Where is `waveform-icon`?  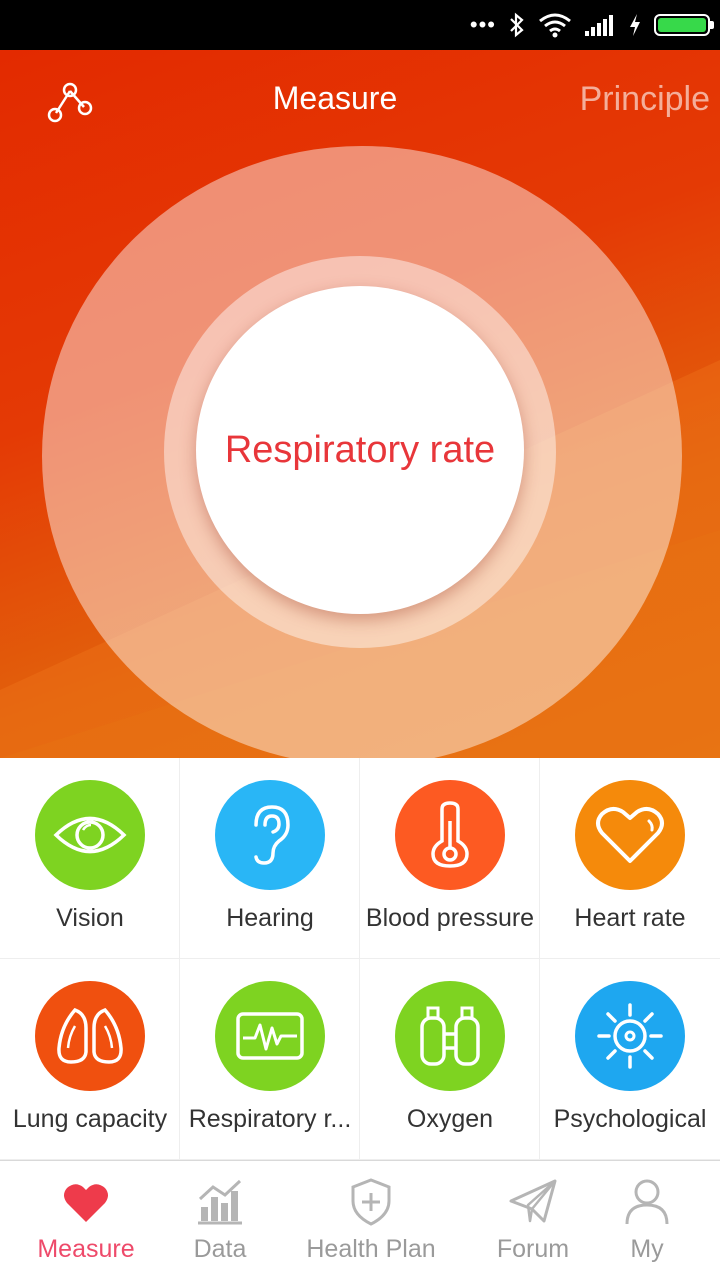
waveform-icon is located at coordinates (270, 1036).